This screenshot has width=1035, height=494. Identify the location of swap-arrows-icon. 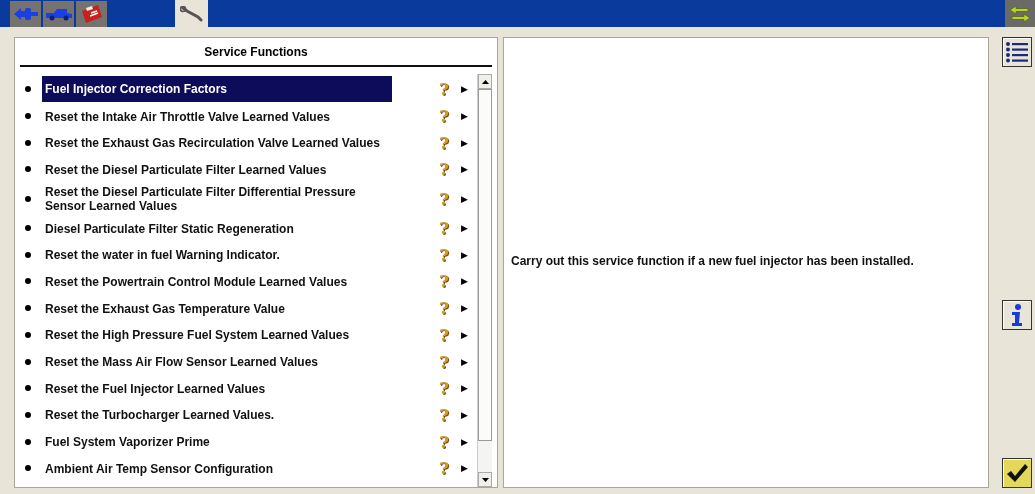
(1020, 13).